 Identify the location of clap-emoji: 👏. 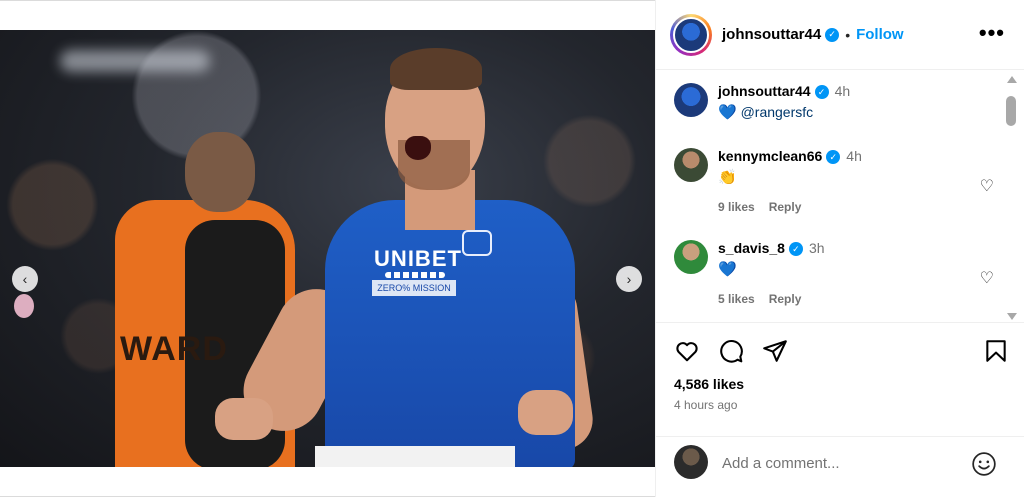
(727, 178).